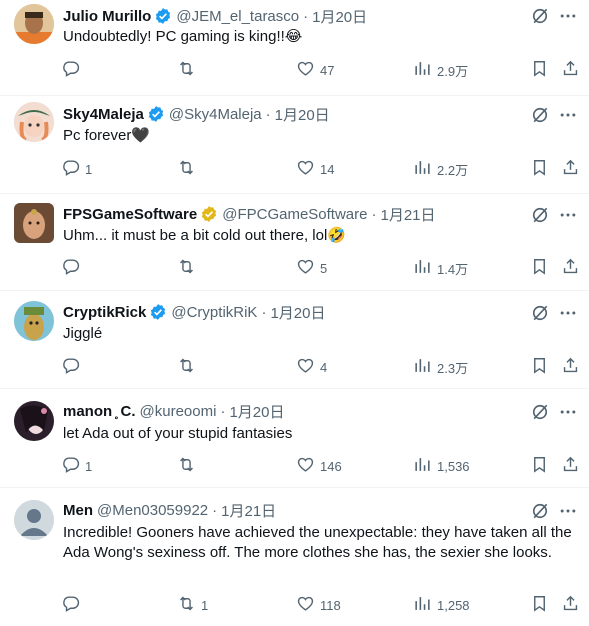  Describe the element at coordinates (237, 16) in the screenshot. I see `author-handle: @JEM_el_tarasco` at that location.